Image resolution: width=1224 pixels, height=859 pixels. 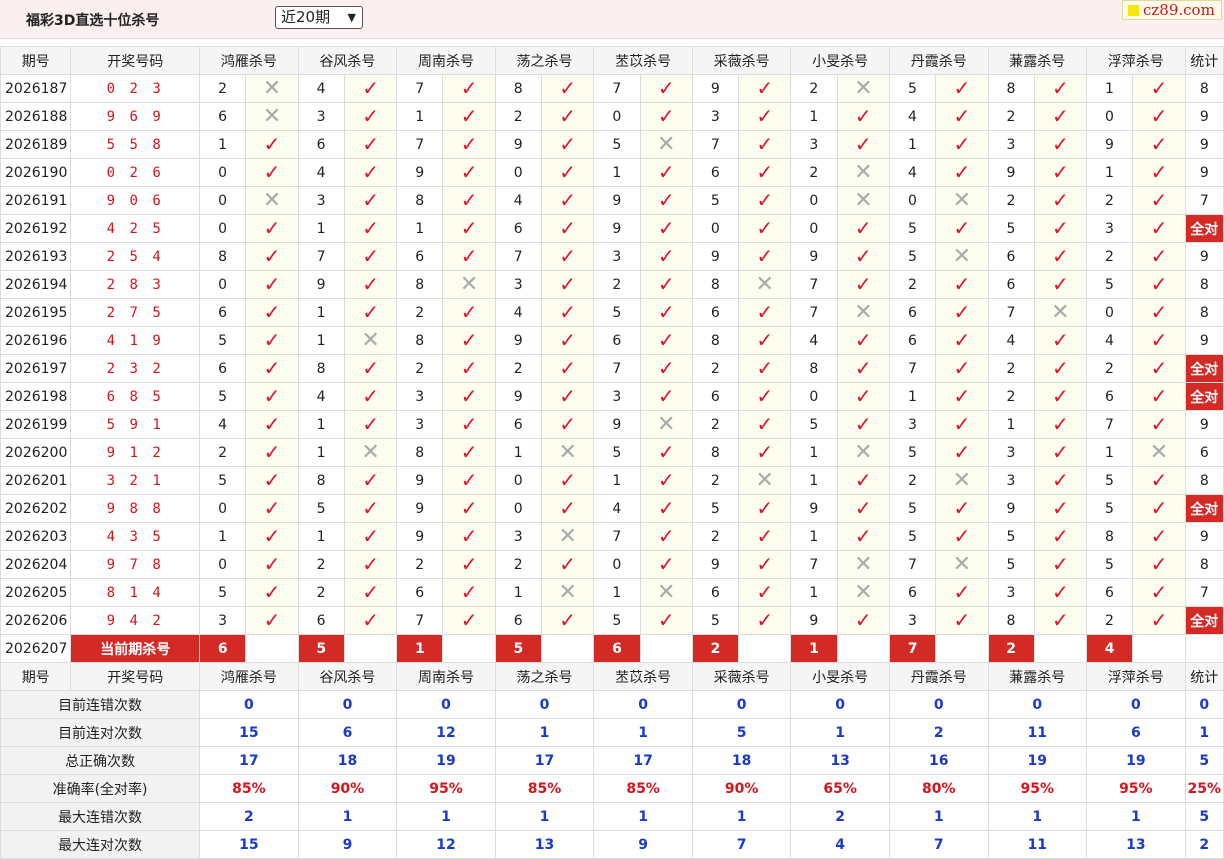 I want to click on header-draw: 开奖号码, so click(x=135, y=676).